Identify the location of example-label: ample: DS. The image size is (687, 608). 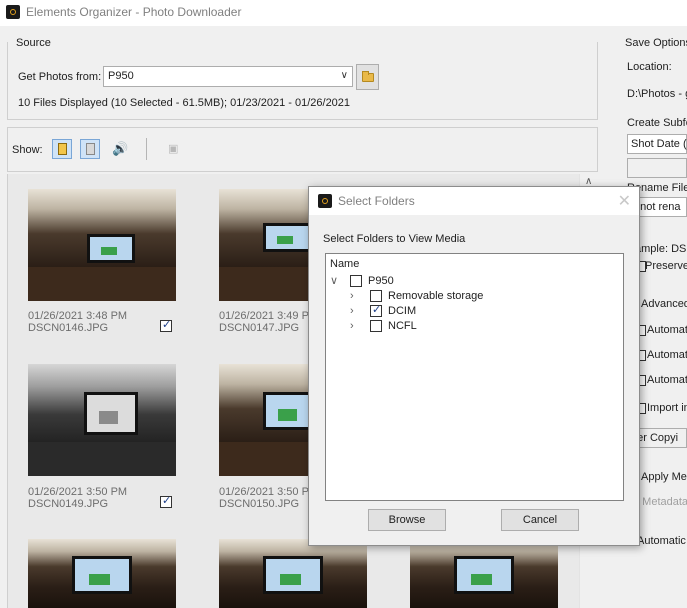
(661, 249).